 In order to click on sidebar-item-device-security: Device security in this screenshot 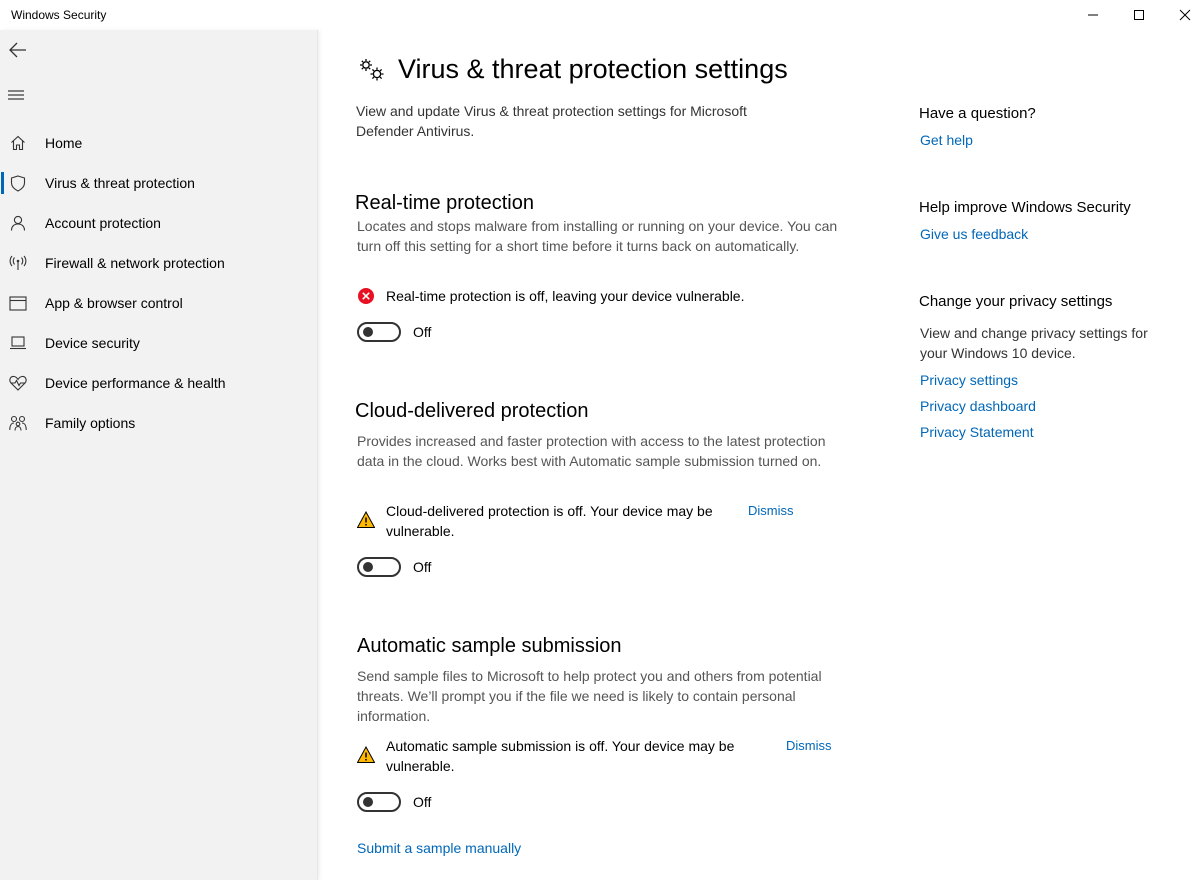, I will do `click(159, 343)`.